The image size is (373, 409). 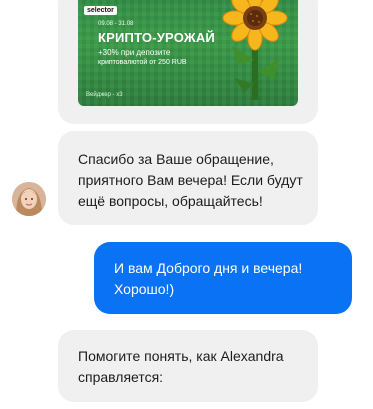 I want to click on banner-dates: 09.08 - 31.08, so click(x=116, y=24).